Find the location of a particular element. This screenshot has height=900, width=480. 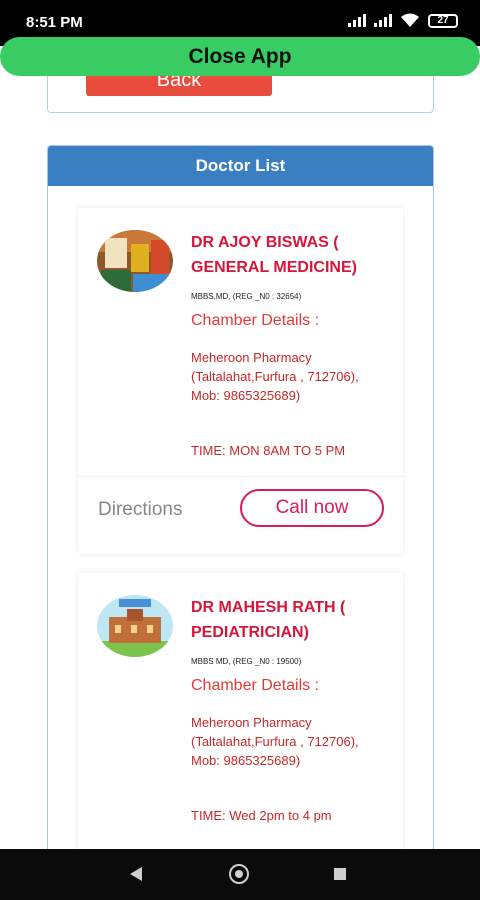

doctor-qualification: MBBS,MD, (REG _N0 : 32654) is located at coordinates (246, 296).